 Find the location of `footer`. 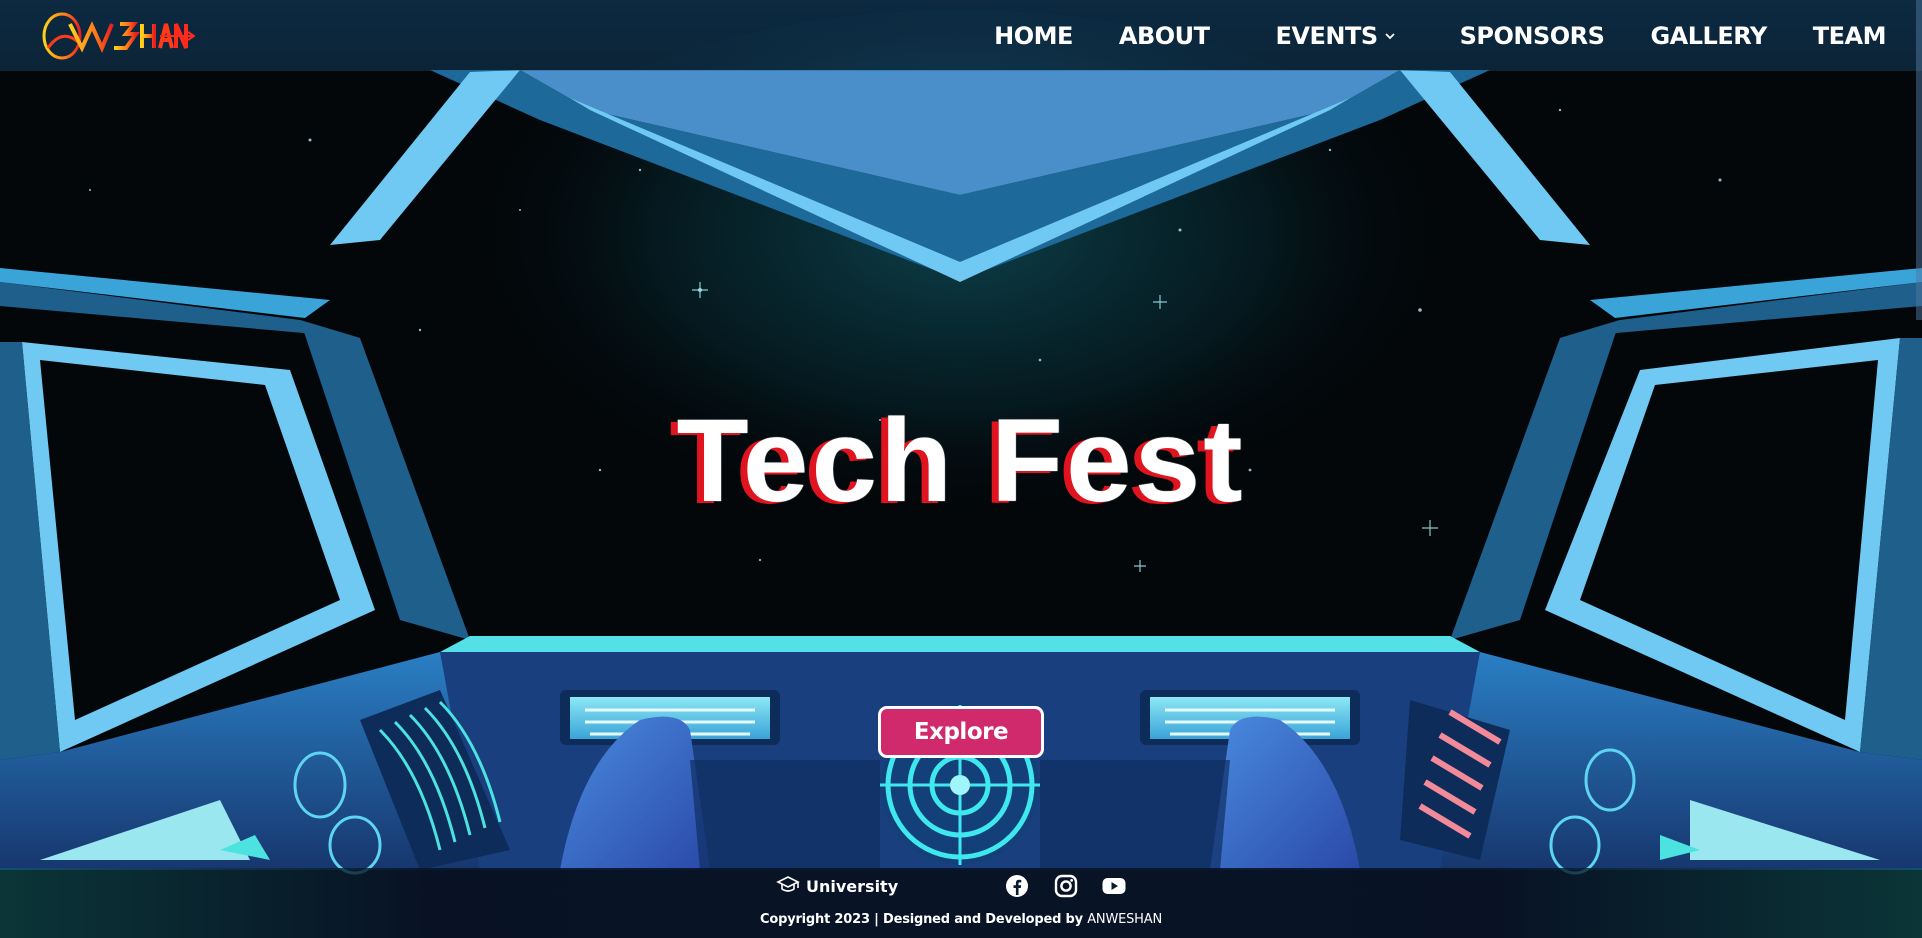

footer is located at coordinates (961, 903).